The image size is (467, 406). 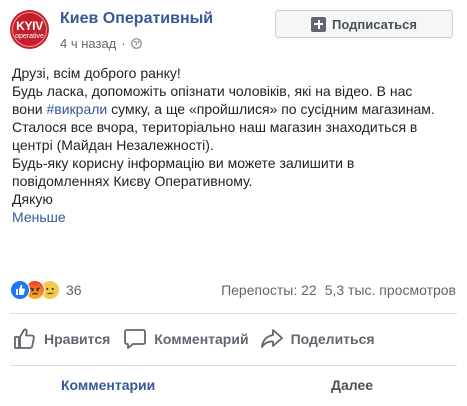 What do you see at coordinates (20, 290) in the screenshot?
I see `like-icon` at bounding box center [20, 290].